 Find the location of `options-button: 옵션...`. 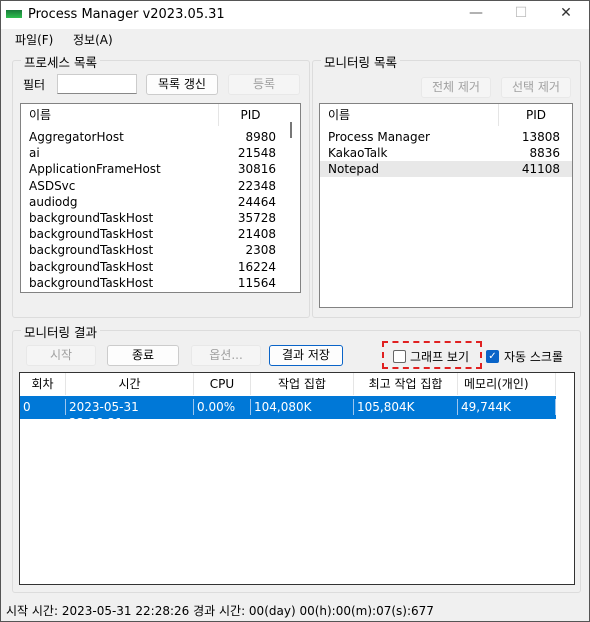

options-button: 옵션... is located at coordinates (226, 355).